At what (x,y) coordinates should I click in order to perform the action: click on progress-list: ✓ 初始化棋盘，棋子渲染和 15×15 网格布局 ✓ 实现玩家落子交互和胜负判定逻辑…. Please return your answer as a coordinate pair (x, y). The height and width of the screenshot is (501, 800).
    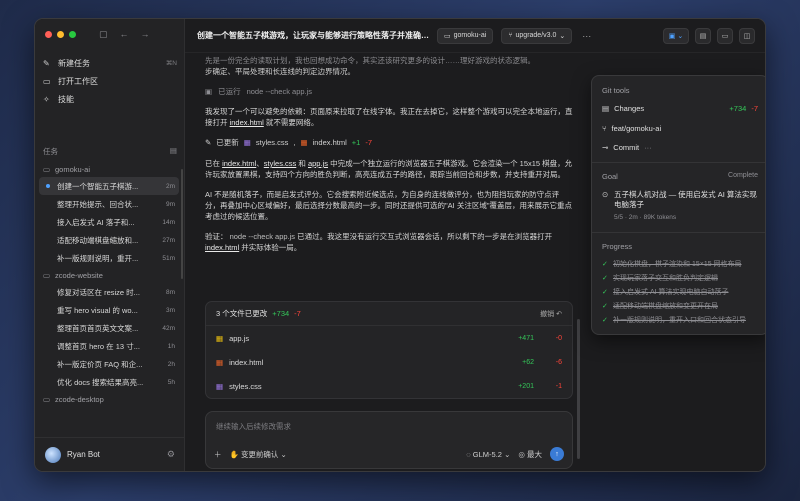
    Looking at the image, I should click on (680, 293).